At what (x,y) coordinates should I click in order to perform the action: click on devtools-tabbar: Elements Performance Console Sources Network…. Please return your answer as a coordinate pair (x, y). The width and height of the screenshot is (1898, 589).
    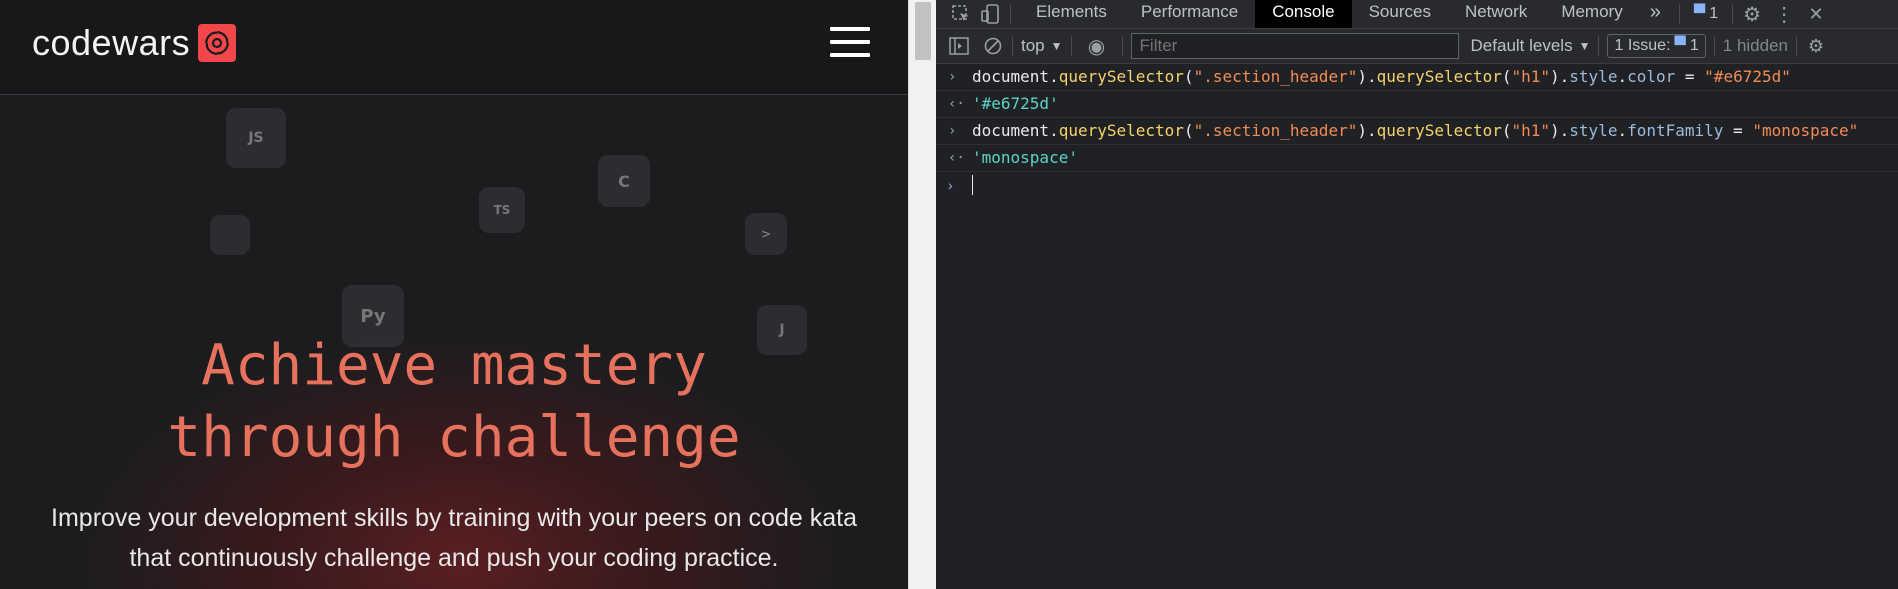
    Looking at the image, I should click on (1417, 14).